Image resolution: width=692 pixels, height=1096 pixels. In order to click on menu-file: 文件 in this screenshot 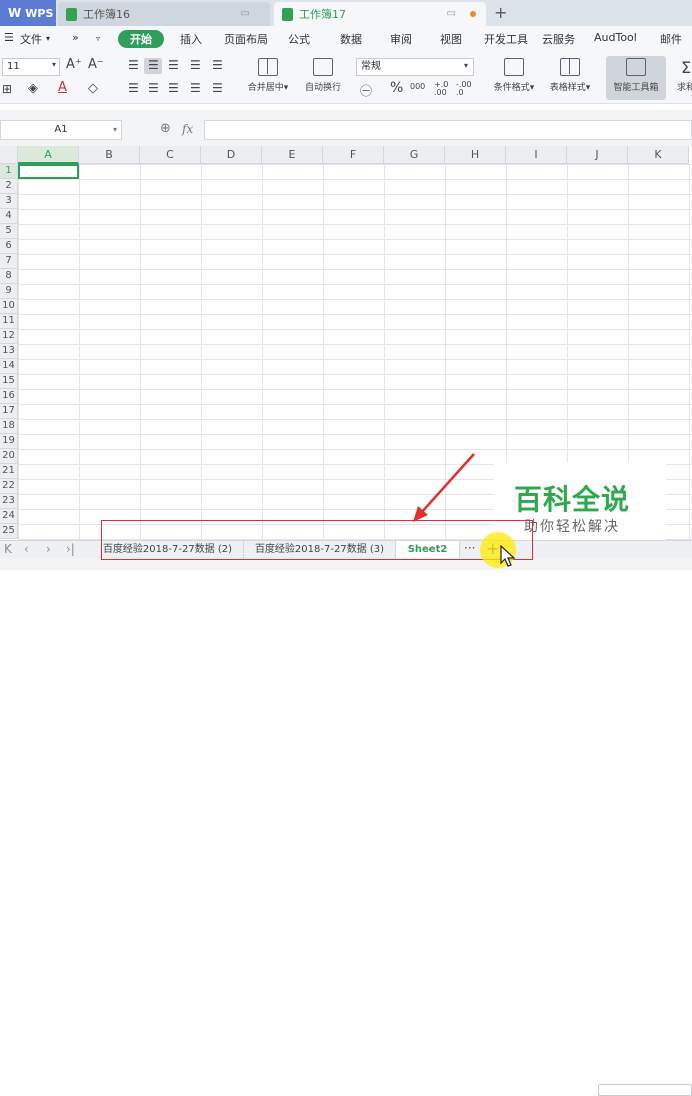, I will do `click(31, 39)`.